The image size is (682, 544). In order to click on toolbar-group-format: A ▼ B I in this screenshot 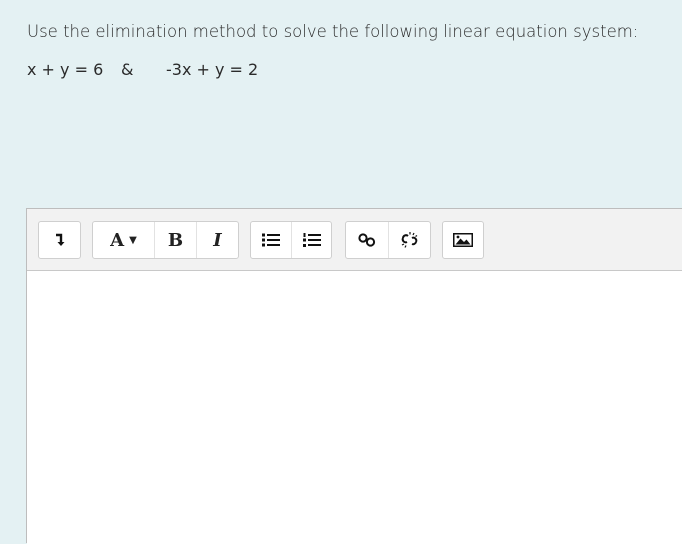, I will do `click(165, 240)`.